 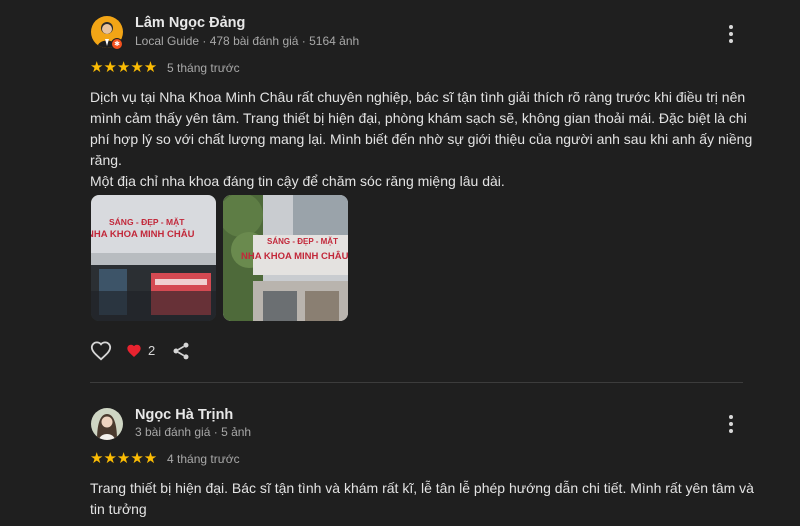 I want to click on review-date: 4 tháng trước, so click(x=203, y=459).